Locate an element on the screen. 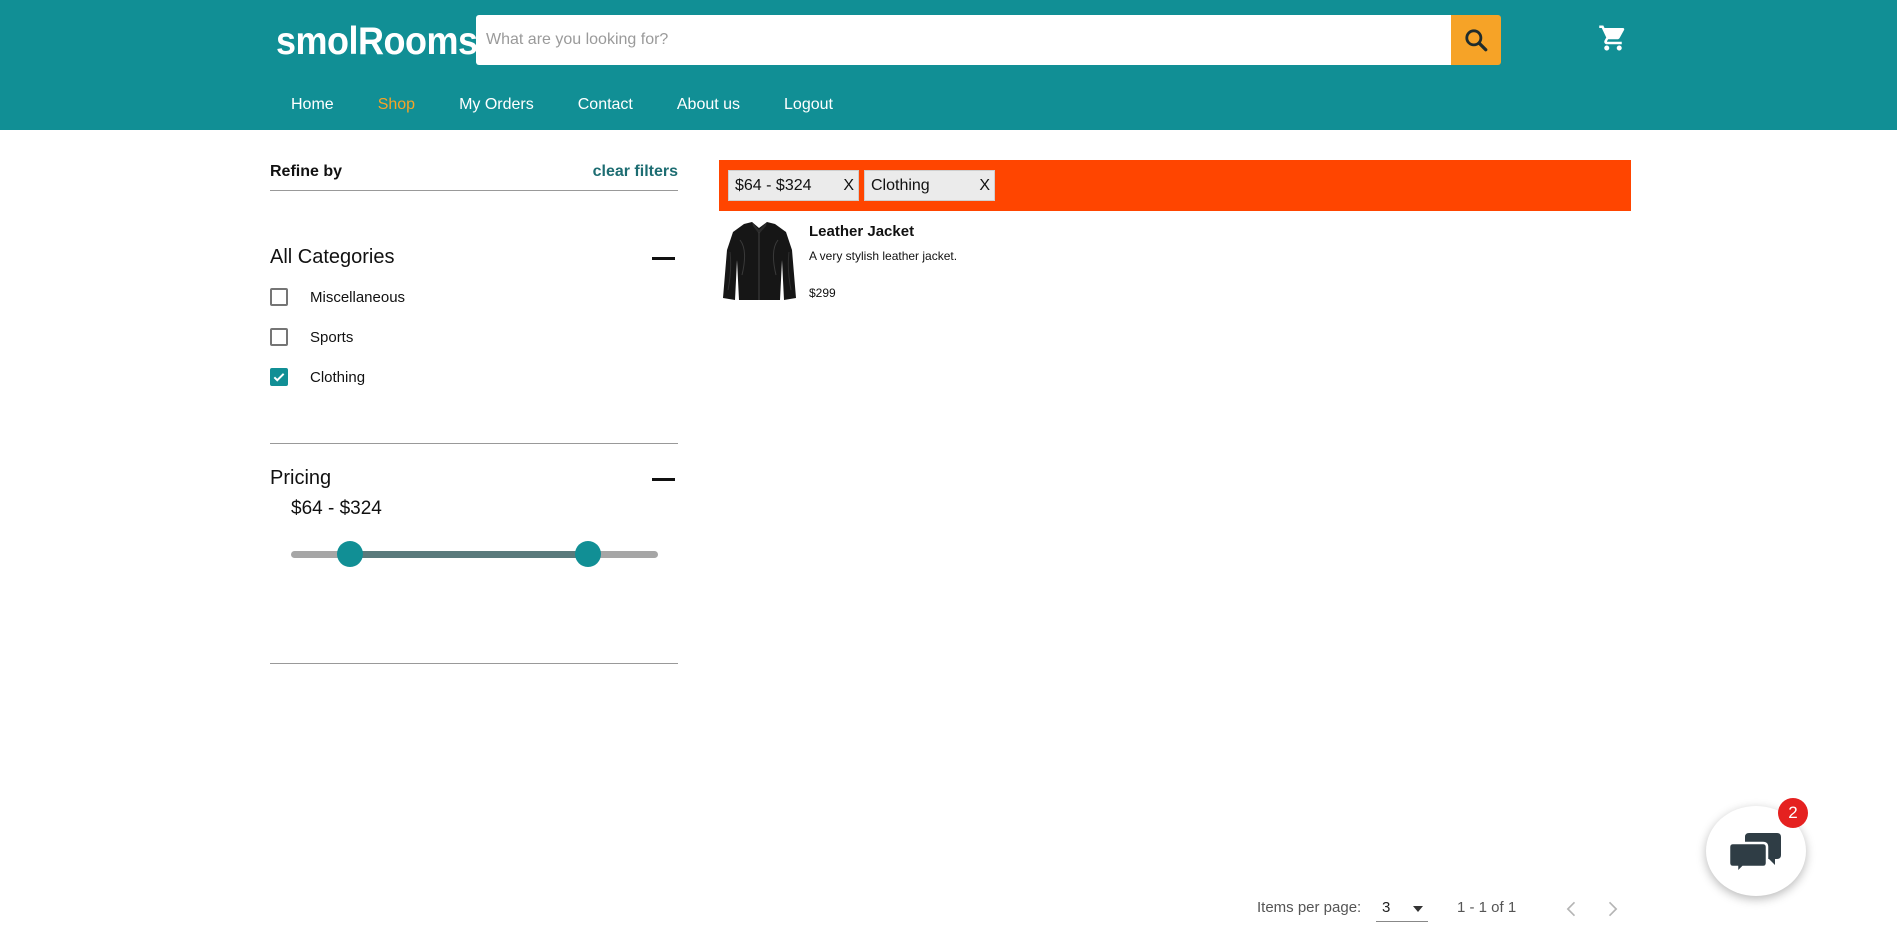 This screenshot has width=1897, height=936. nav-shop: Shop is located at coordinates (396, 105).